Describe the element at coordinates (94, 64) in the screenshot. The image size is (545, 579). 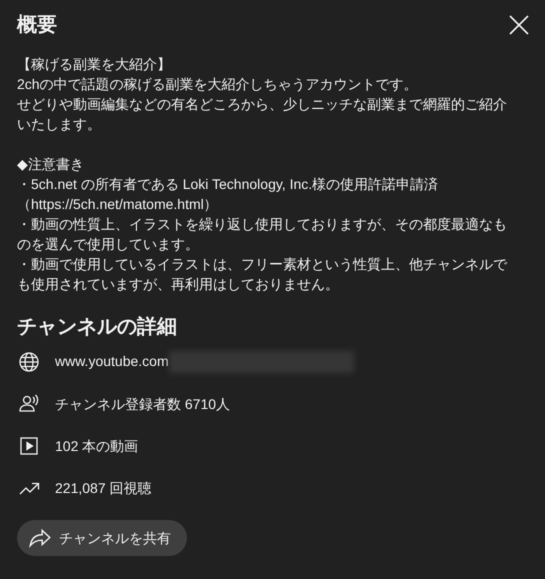
I see `description-text: 【稼げる副業を大紹介】` at that location.